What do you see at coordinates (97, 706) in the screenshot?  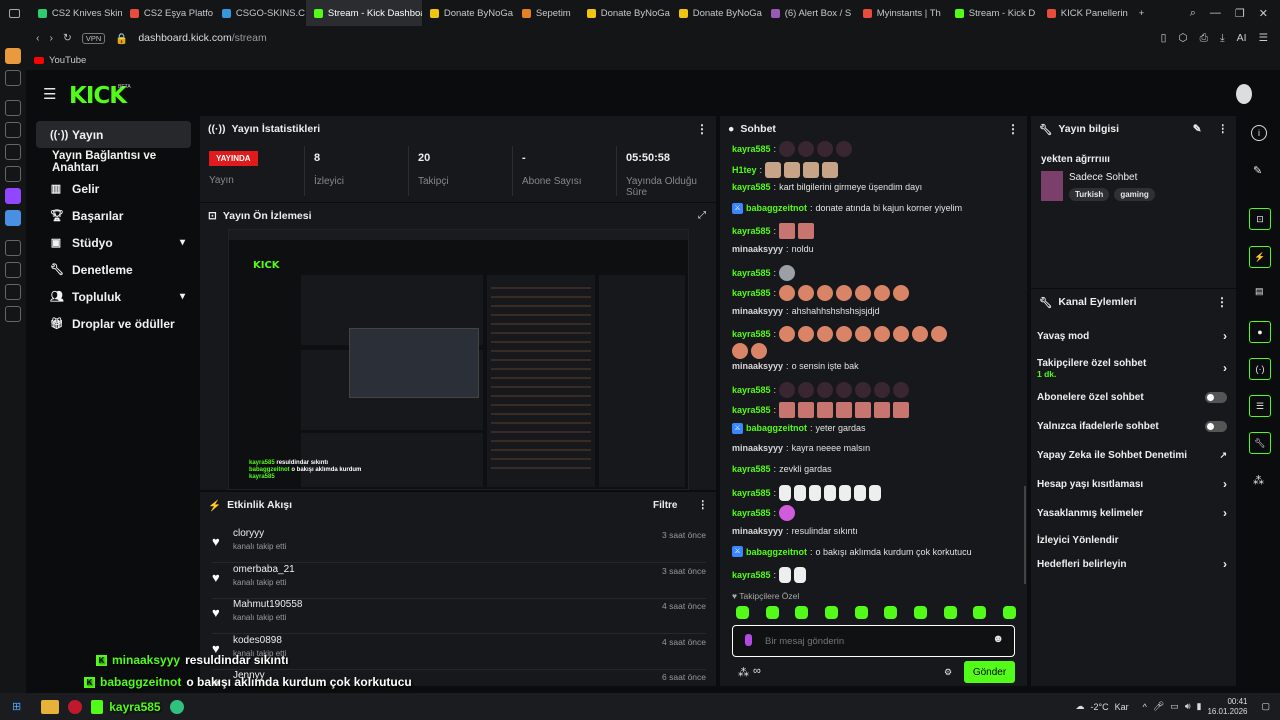 I see `kick-app-icon` at bounding box center [97, 706].